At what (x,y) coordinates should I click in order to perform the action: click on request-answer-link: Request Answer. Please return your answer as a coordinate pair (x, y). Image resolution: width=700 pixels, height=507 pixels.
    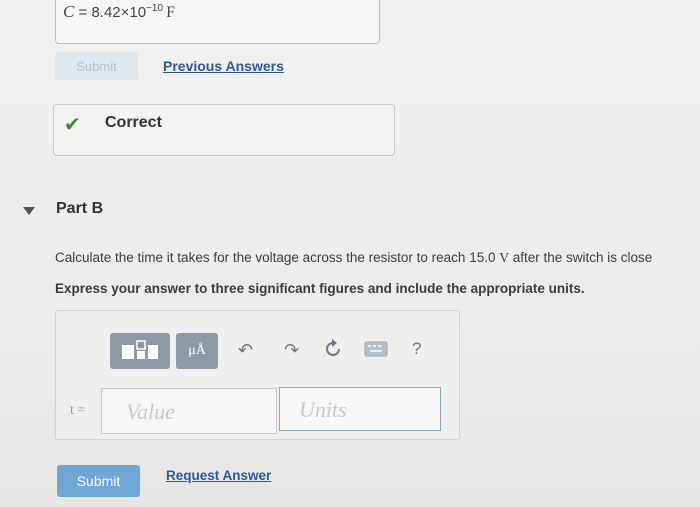
    Looking at the image, I should click on (218, 475).